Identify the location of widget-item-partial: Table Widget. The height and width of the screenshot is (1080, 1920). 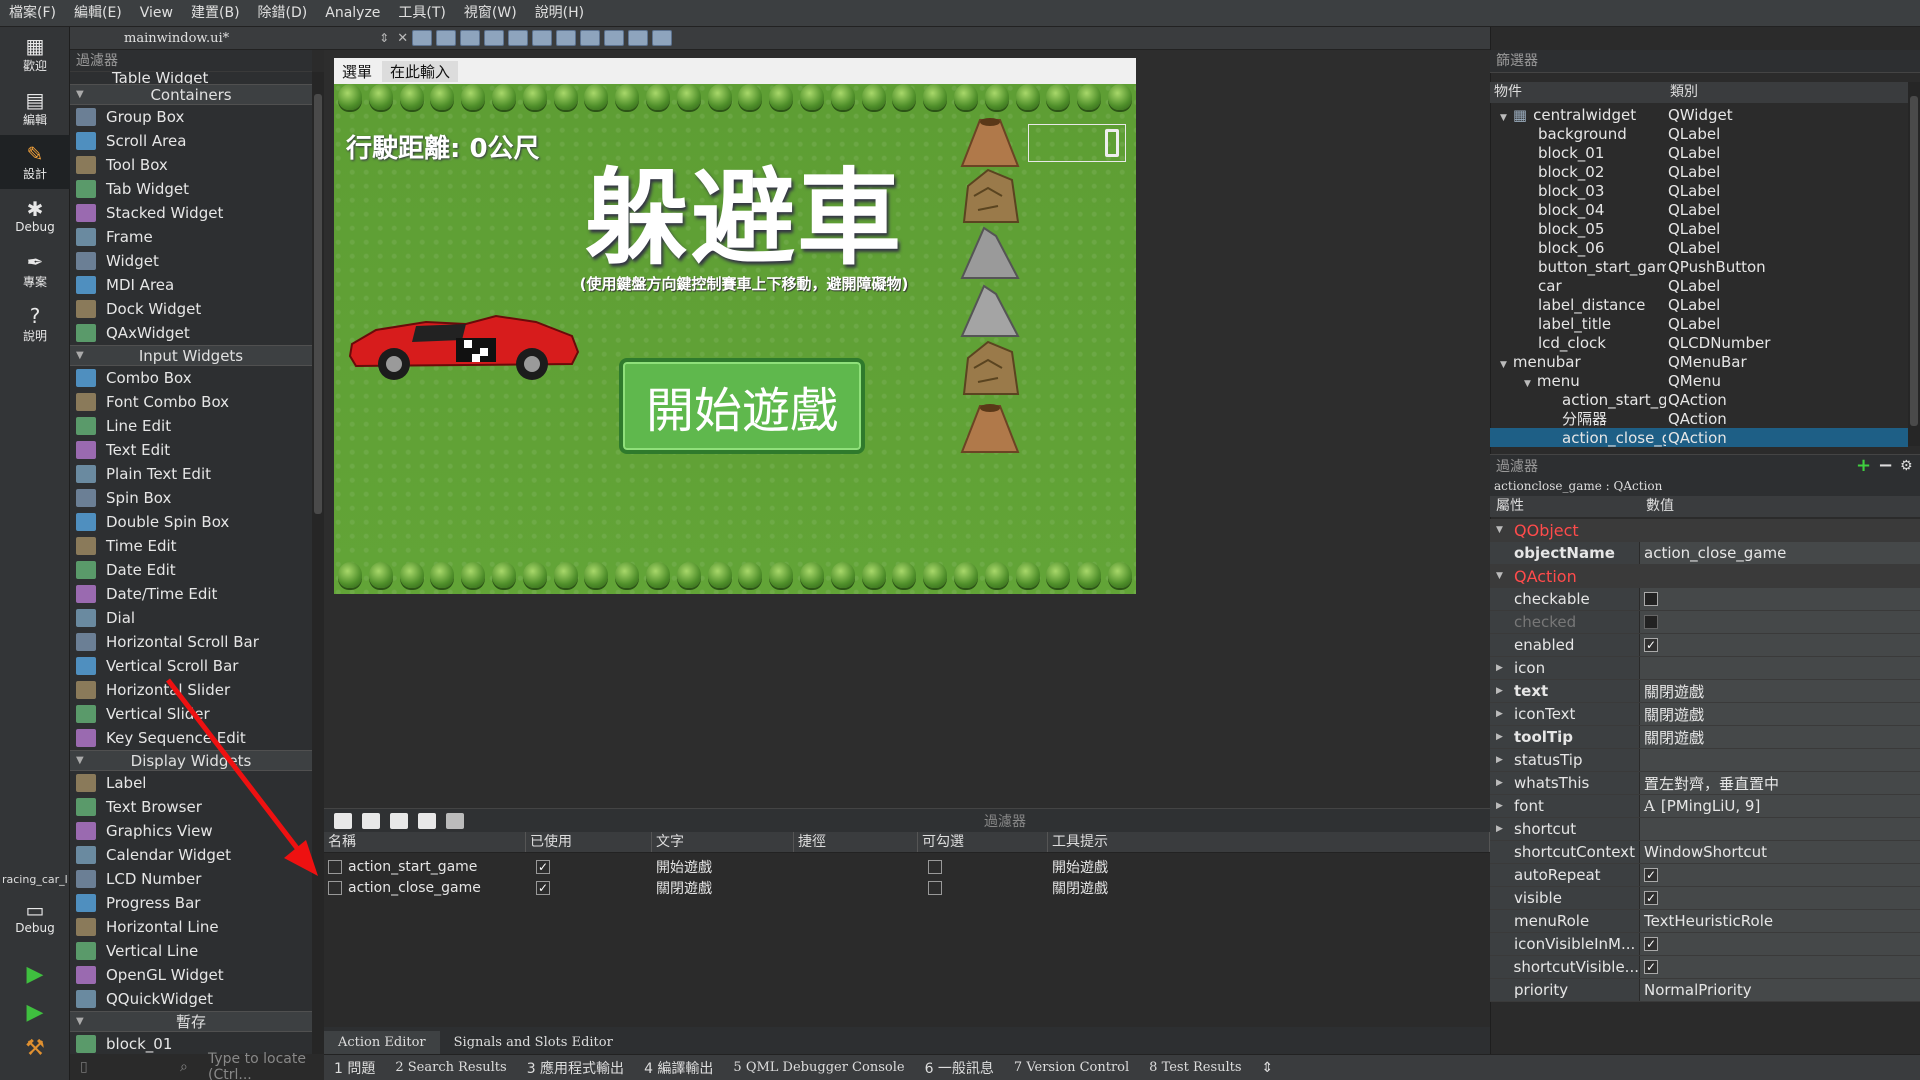
(191, 78).